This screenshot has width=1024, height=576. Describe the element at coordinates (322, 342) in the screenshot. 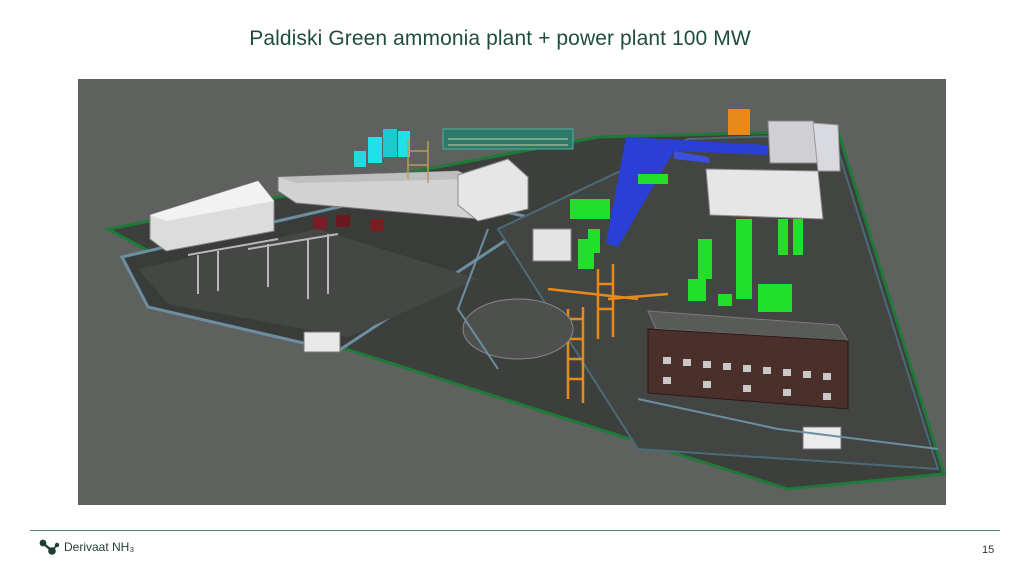

I see `cabin-left` at that location.